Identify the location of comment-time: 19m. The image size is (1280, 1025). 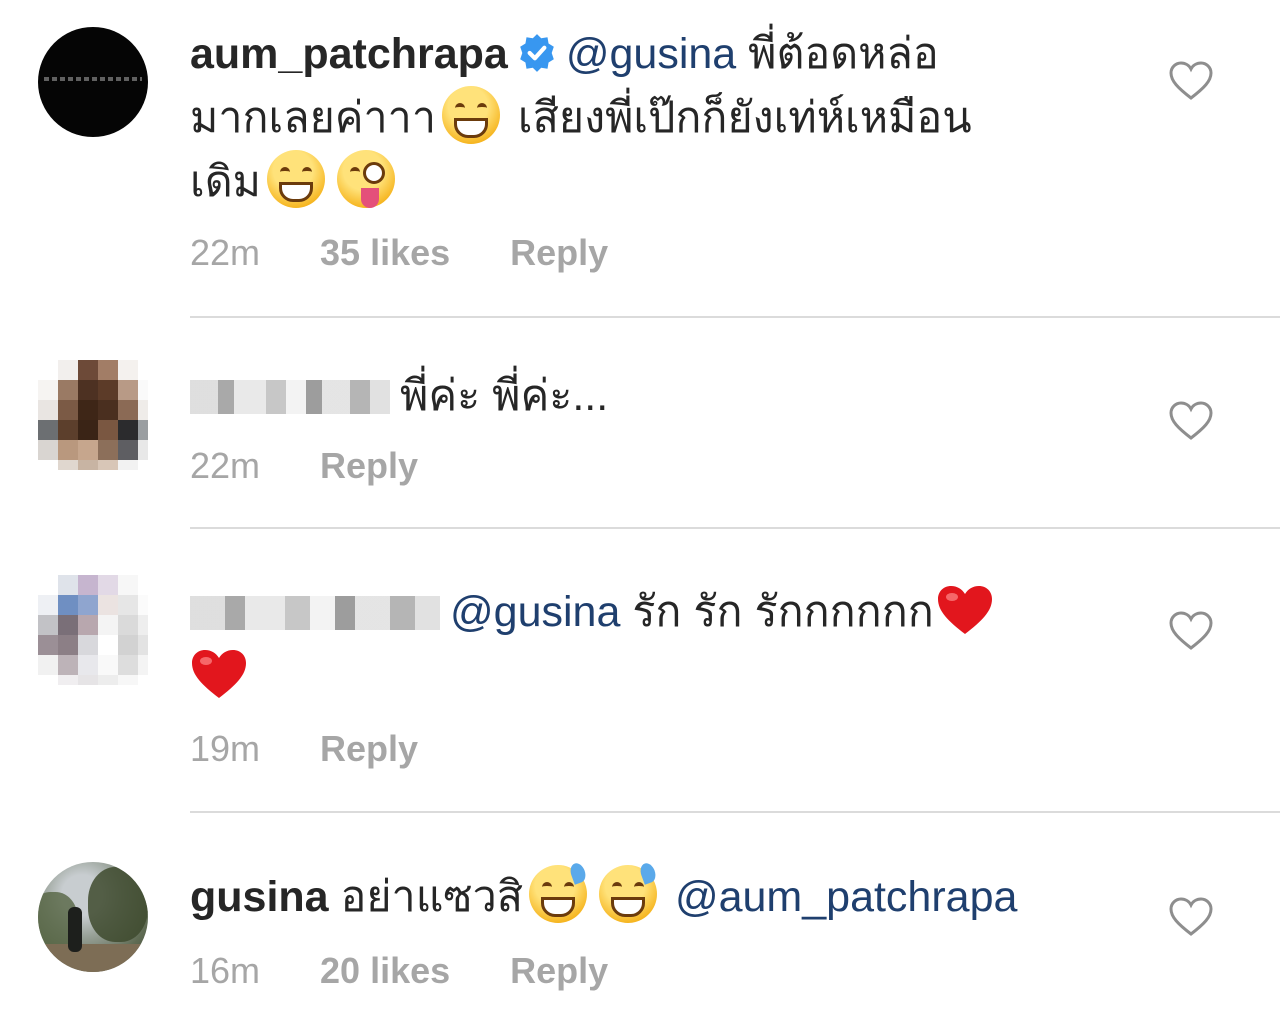
(225, 748).